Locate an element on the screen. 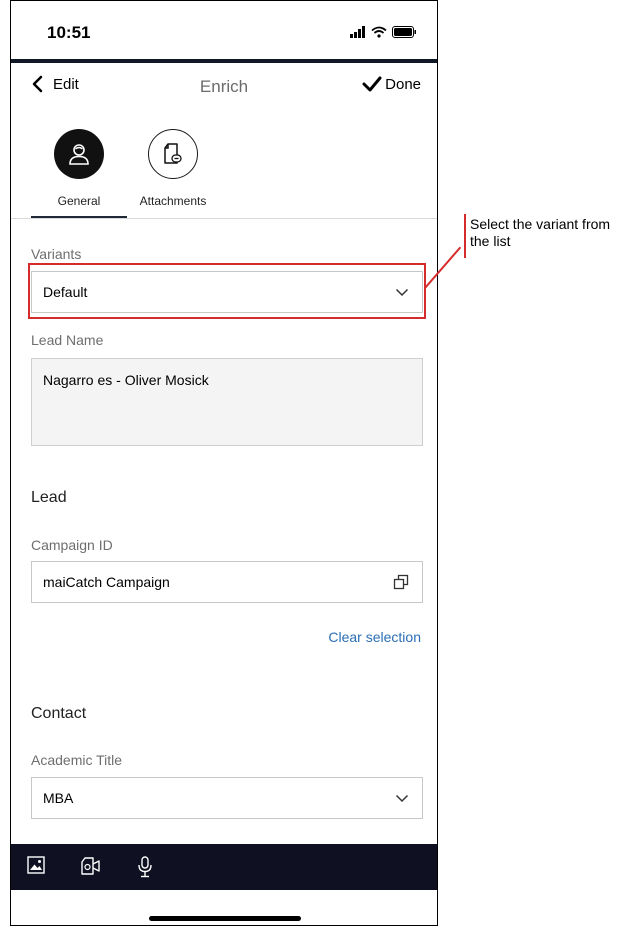 Image resolution: width=630 pixels, height=928 pixels. battery-icon is located at coordinates (404, 32).